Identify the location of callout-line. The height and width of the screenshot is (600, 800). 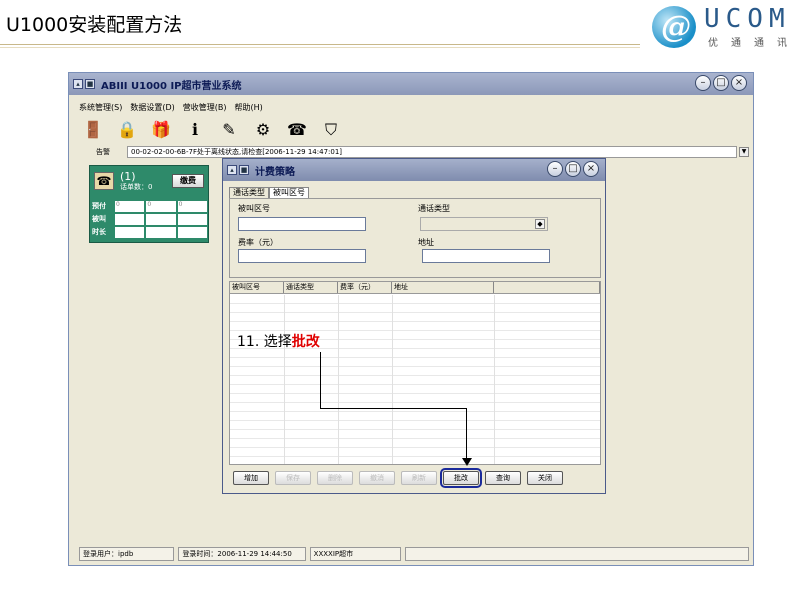
(320, 380).